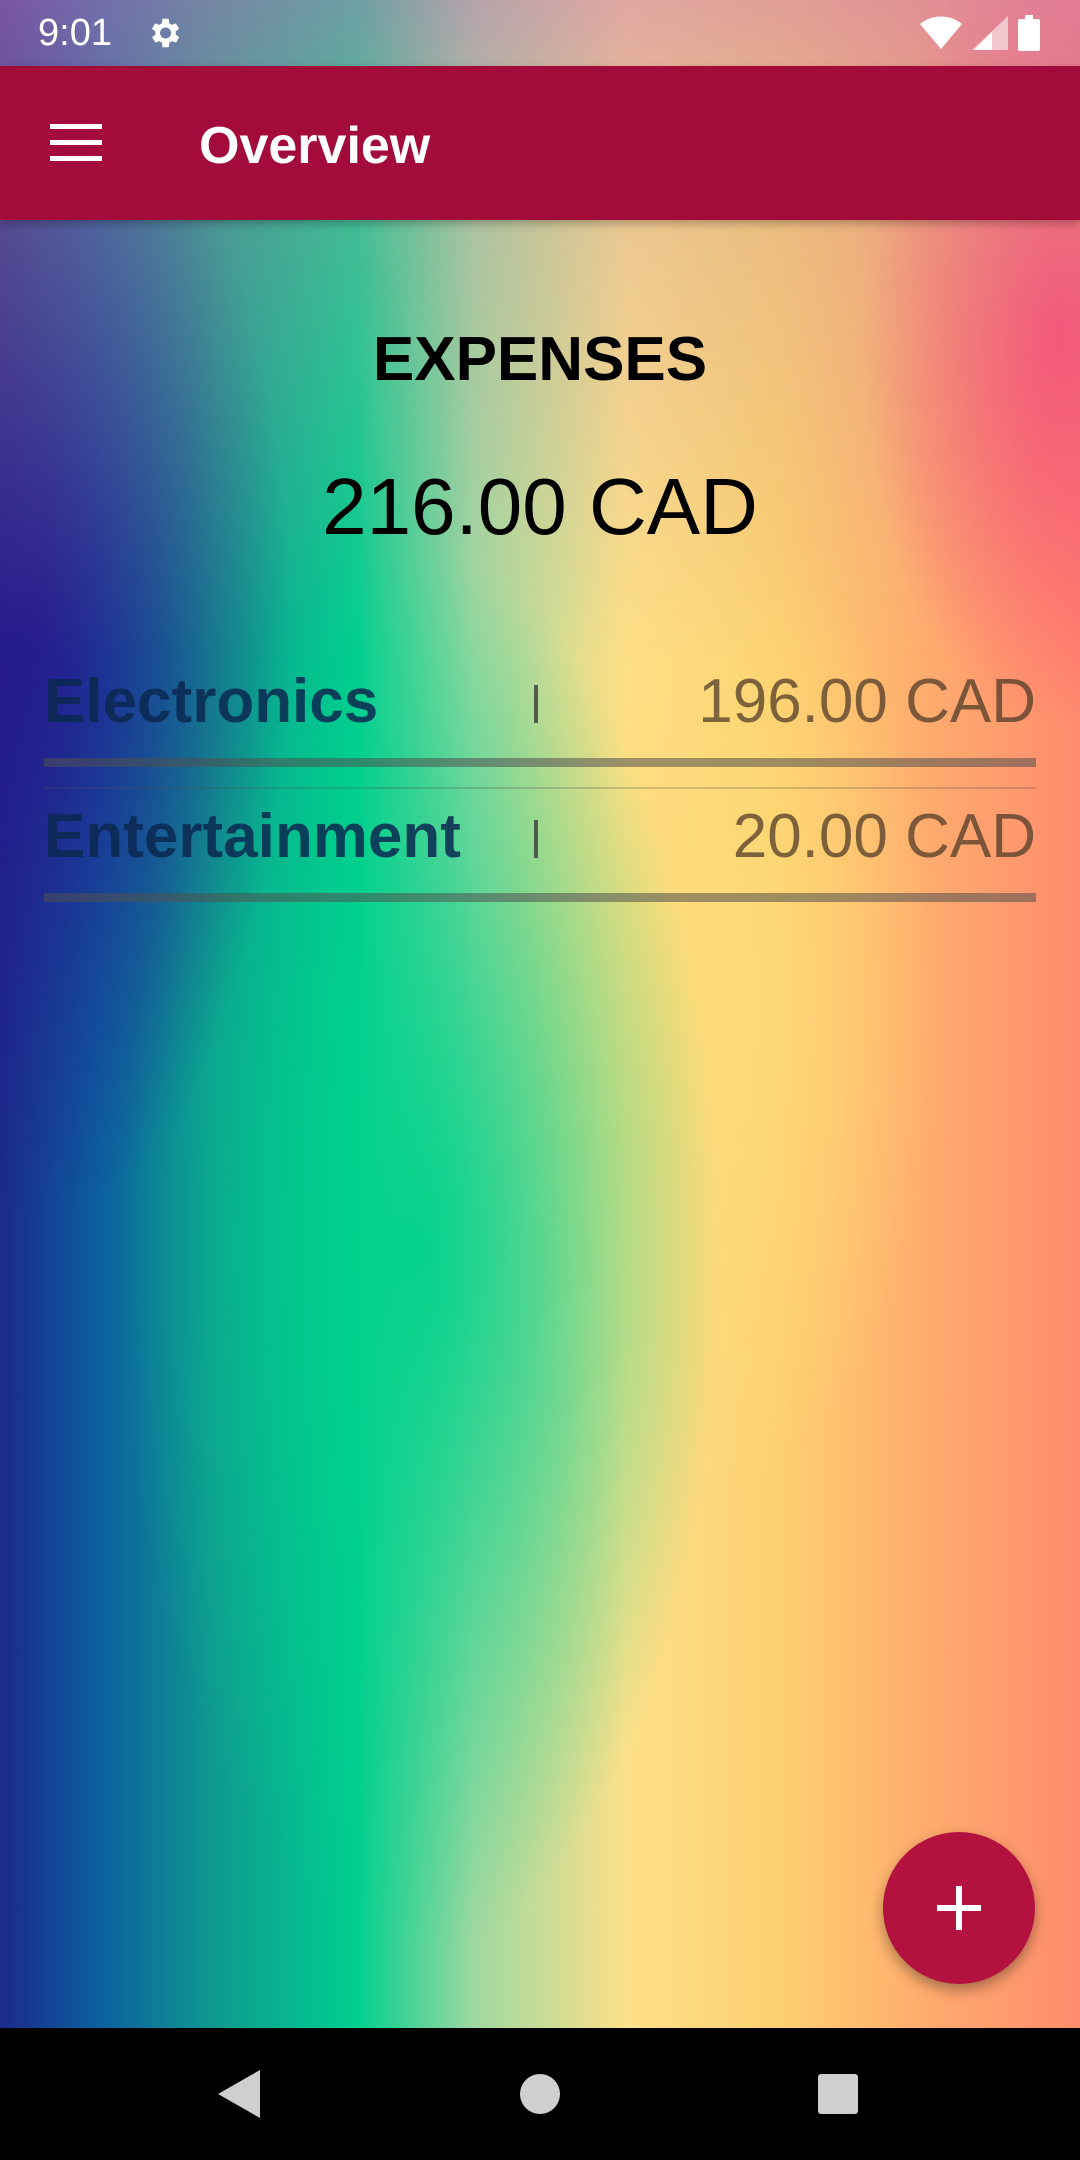 Image resolution: width=1080 pixels, height=2160 pixels. I want to click on category-amount: 20.00 CAD, so click(884, 836).